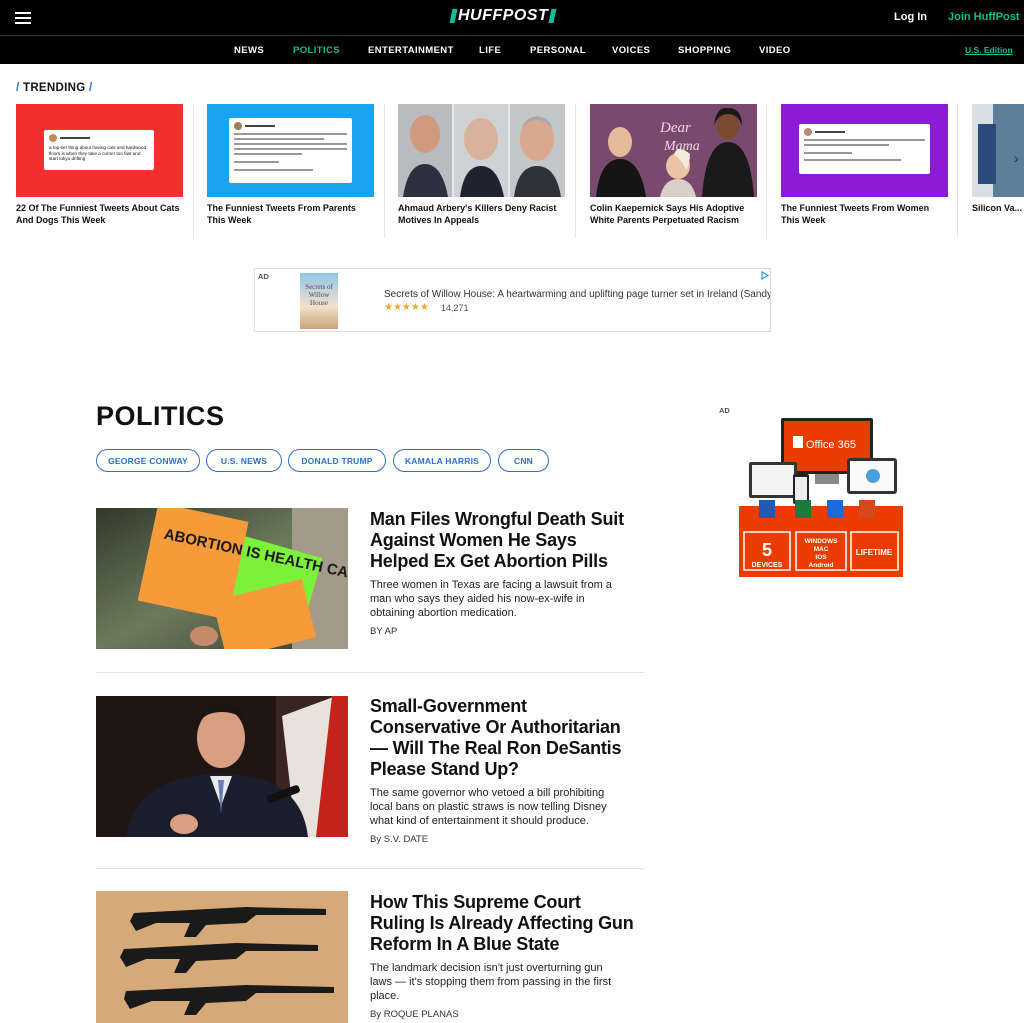  I want to click on svg-text: Dear, so click(675, 128).